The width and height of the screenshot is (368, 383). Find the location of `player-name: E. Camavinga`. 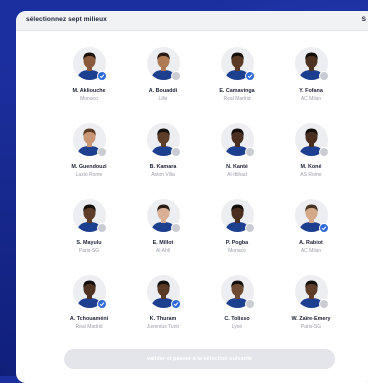

player-name: E. Camavinga is located at coordinates (237, 91).